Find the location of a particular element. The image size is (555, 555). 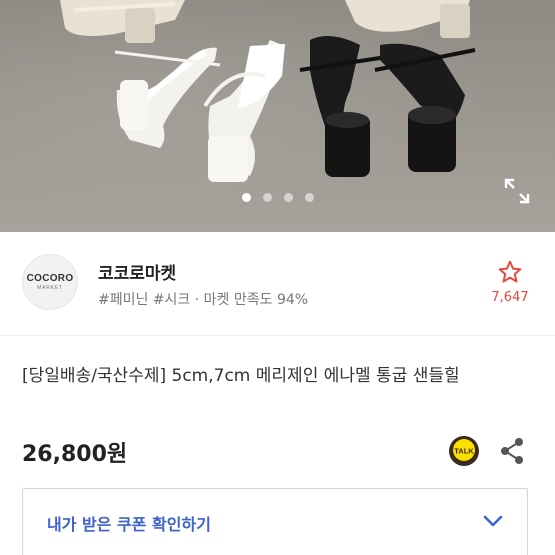

expand-icon is located at coordinates (517, 191).